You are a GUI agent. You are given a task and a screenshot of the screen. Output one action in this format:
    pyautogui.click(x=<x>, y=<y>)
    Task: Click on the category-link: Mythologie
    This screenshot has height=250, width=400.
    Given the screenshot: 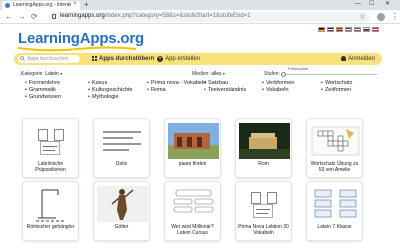 What is the action you would take?
    pyautogui.click(x=103, y=97)
    